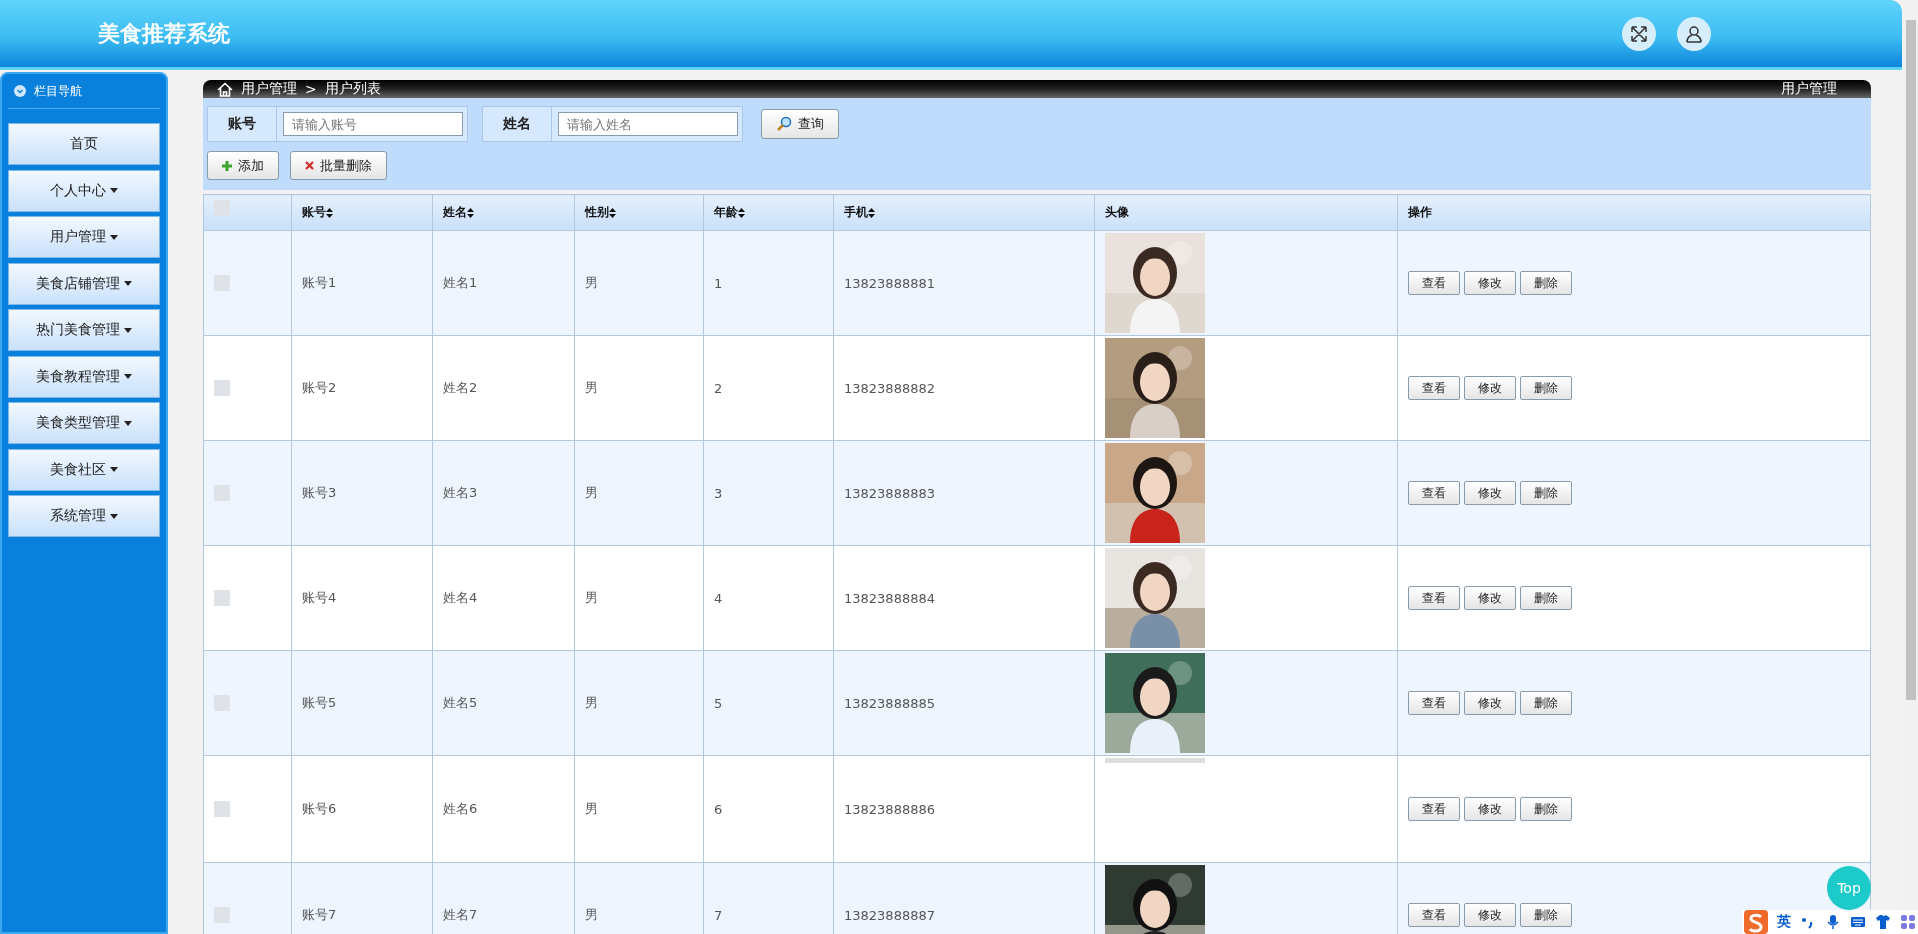 Image resolution: width=1918 pixels, height=934 pixels. Describe the element at coordinates (768, 283) in the screenshot. I see `table-cell: 1` at that location.